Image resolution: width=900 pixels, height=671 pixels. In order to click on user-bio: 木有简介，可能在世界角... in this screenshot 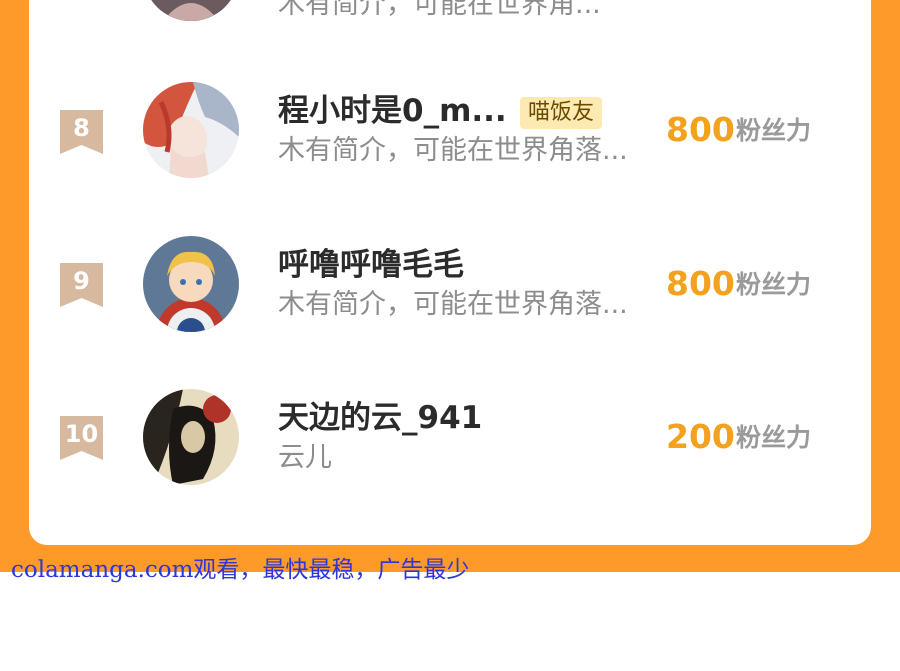, I will do `click(439, 10)`.